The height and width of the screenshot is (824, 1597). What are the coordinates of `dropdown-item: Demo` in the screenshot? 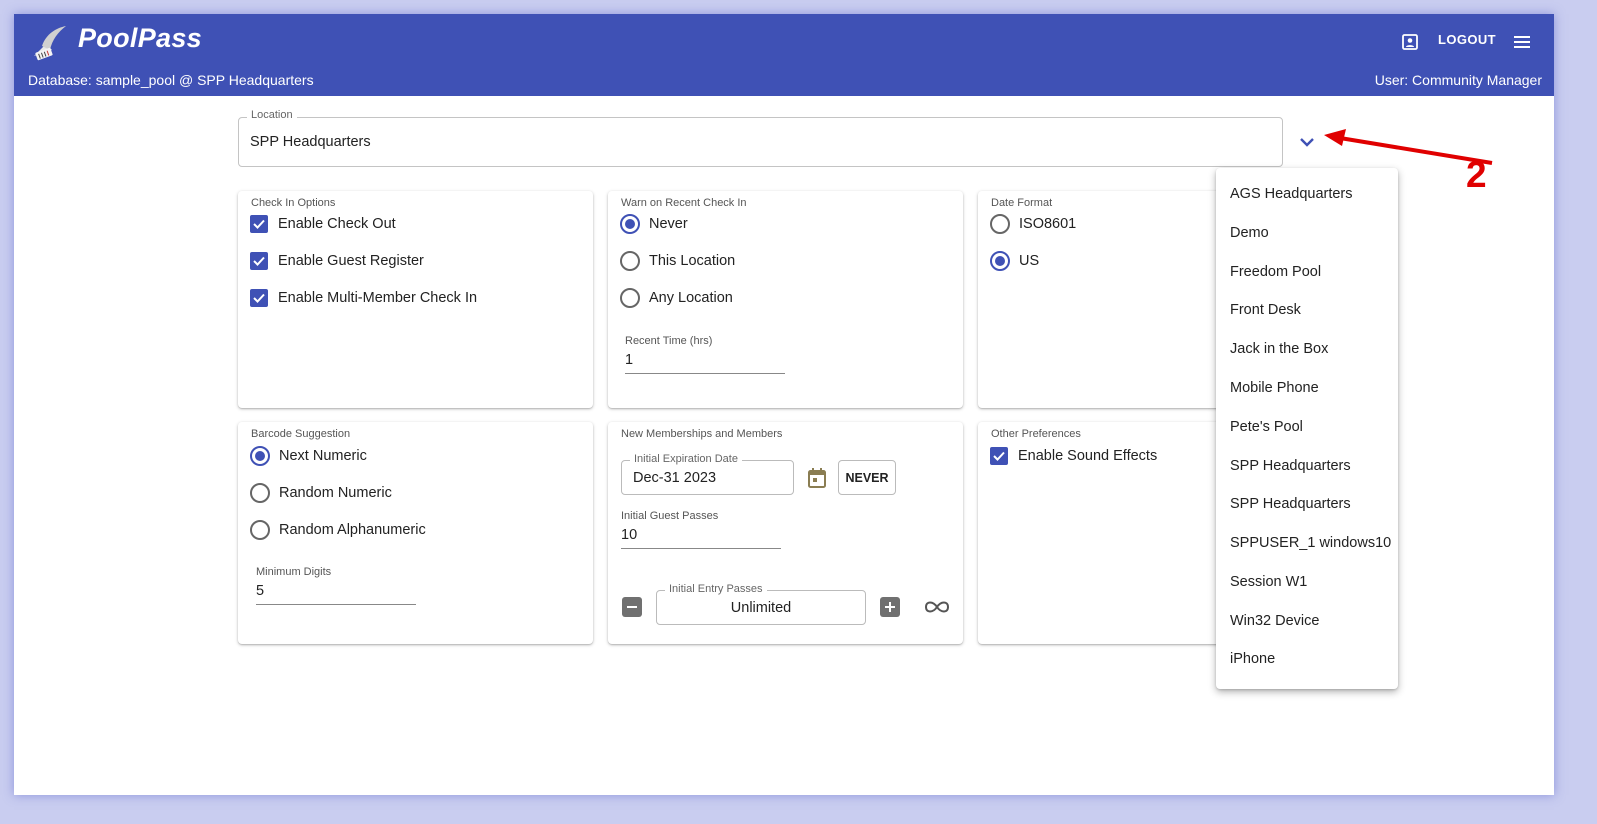 It's located at (1307, 233).